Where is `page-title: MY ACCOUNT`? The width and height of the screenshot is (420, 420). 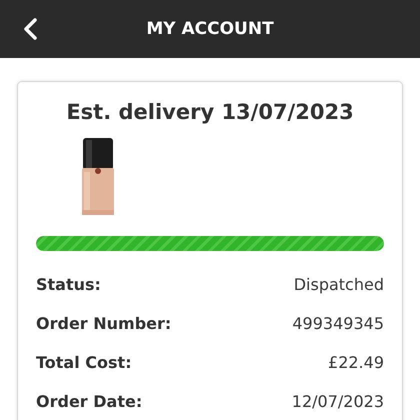 page-title: MY ACCOUNT is located at coordinates (210, 29).